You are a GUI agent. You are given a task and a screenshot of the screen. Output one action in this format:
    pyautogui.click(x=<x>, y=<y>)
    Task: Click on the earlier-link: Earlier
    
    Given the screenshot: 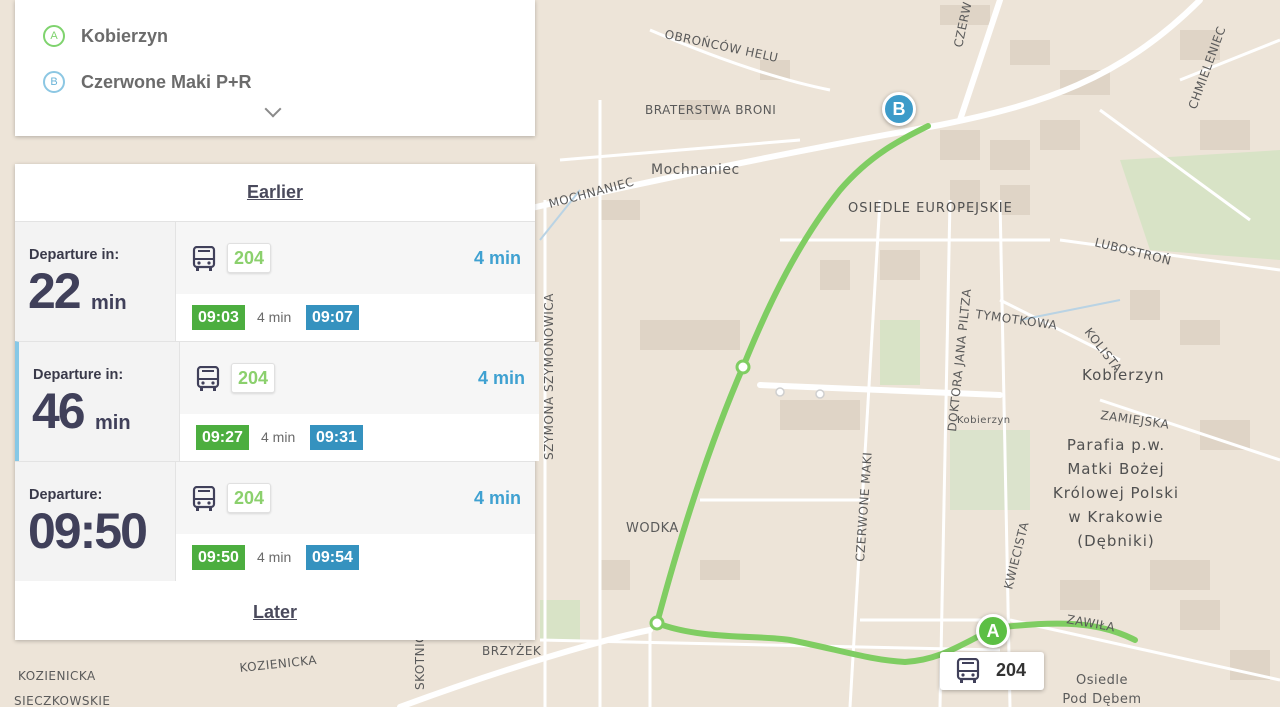 What is the action you would take?
    pyautogui.click(x=275, y=192)
    